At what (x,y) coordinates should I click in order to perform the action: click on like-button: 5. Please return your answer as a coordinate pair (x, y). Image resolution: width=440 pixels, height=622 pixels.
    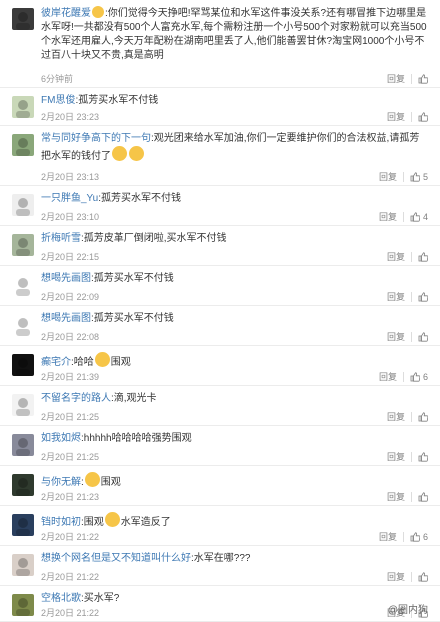
    Looking at the image, I should click on (419, 177).